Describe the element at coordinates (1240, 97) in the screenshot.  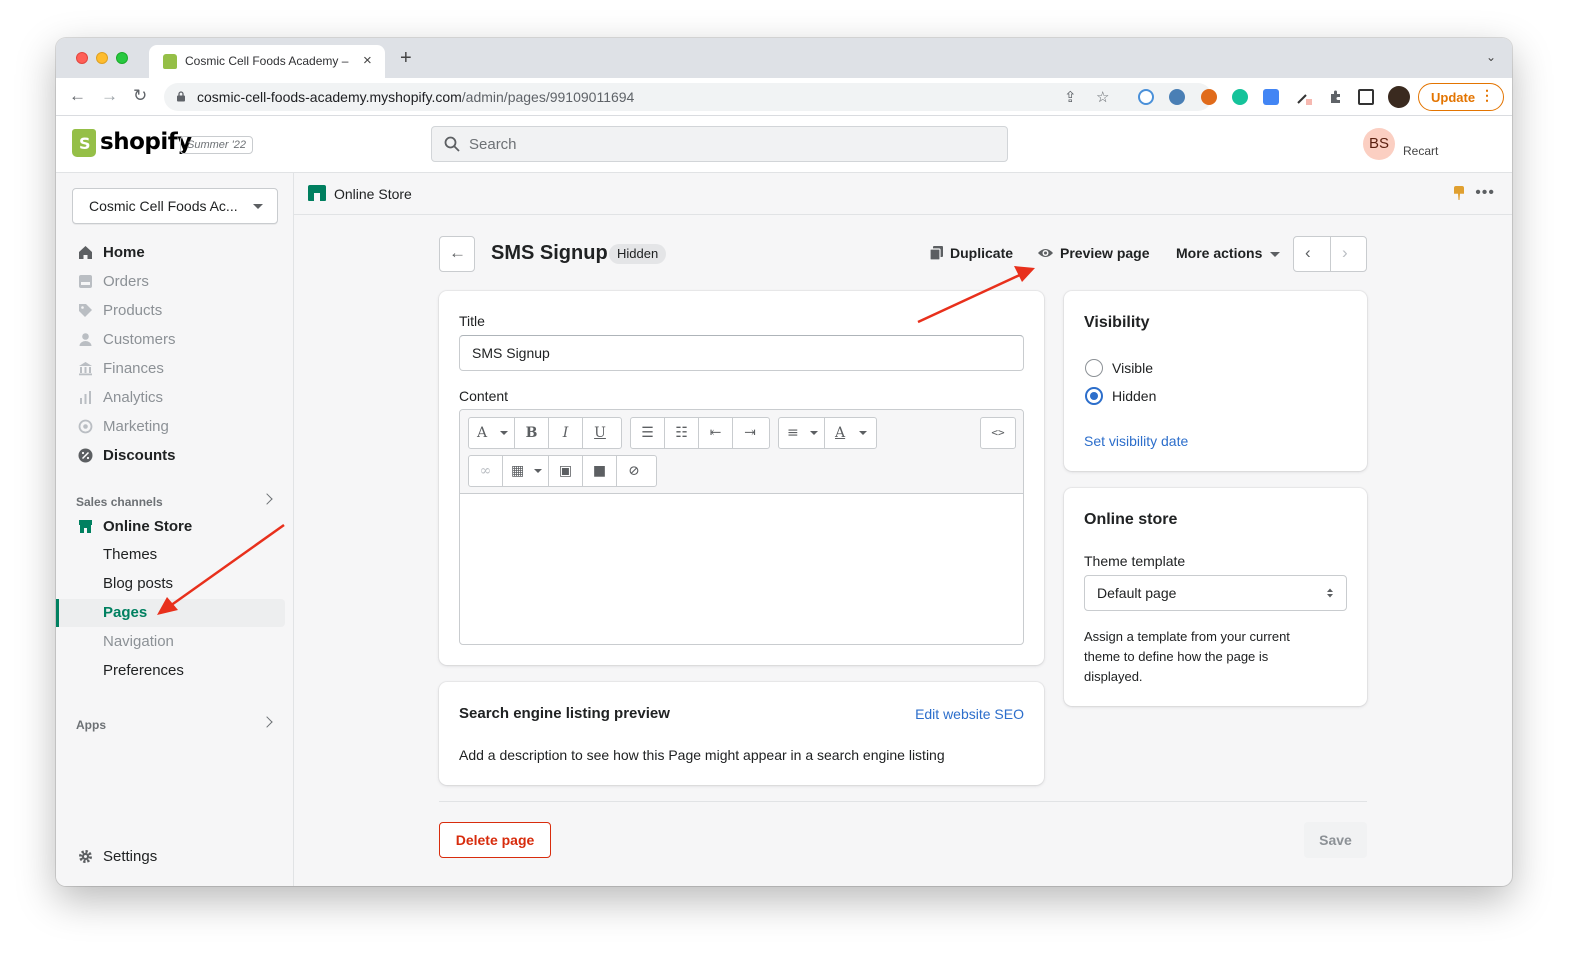
I see `grammarly-icon` at that location.